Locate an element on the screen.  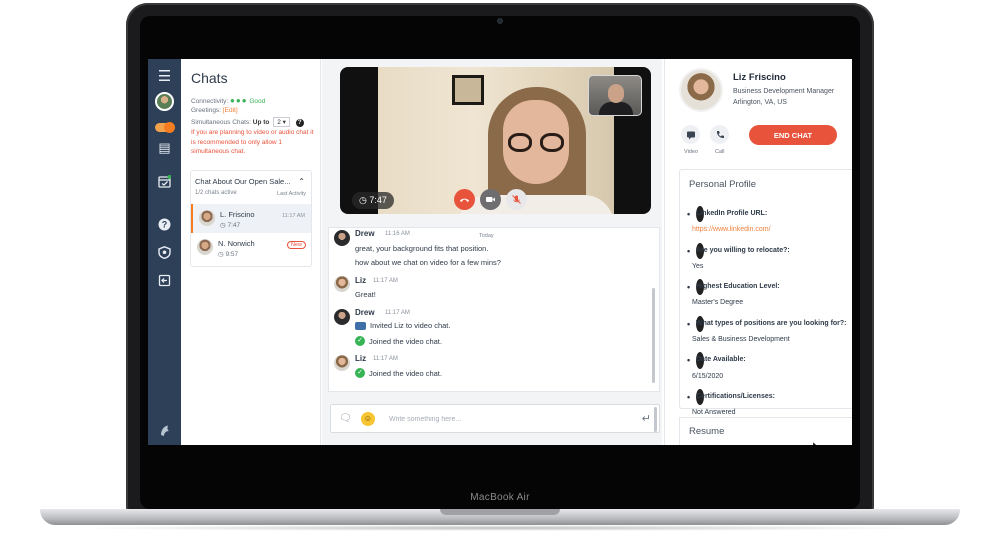
duration-value: 9:57 is located at coordinates (232, 254).